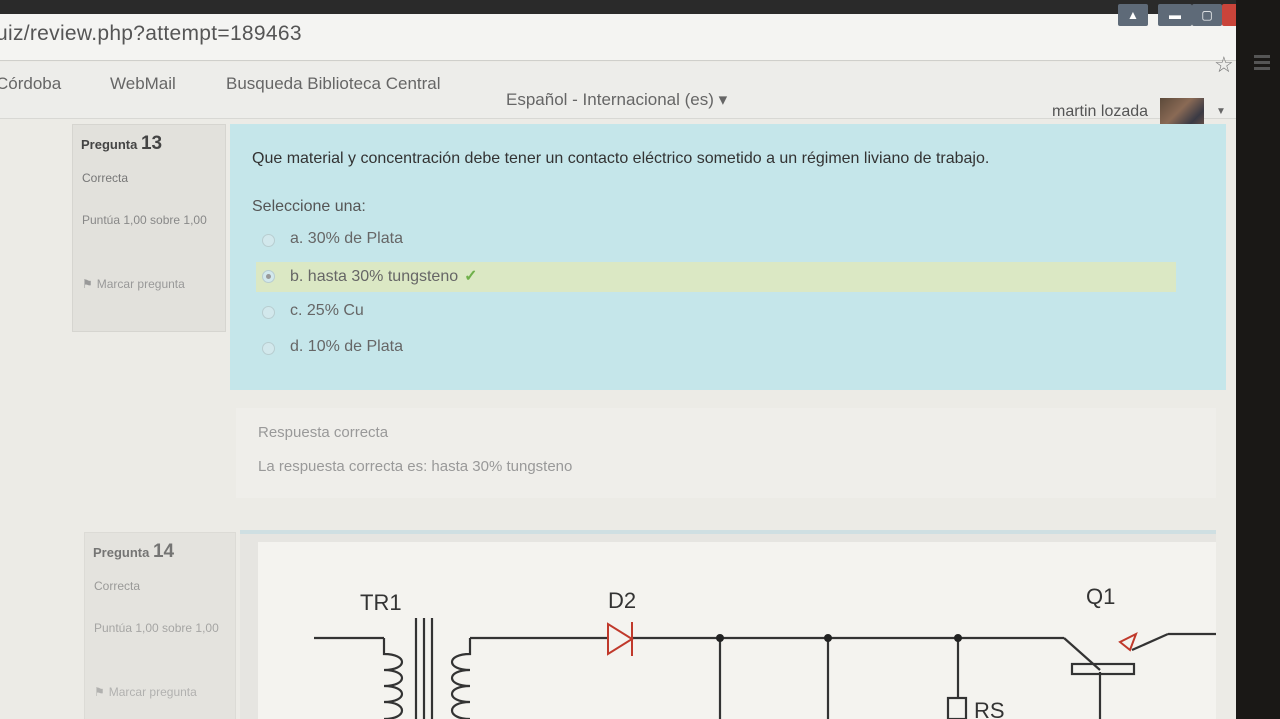 Image resolution: width=1280 pixels, height=719 pixels. I want to click on window-maximize-button: ▢, so click(1207, 15).